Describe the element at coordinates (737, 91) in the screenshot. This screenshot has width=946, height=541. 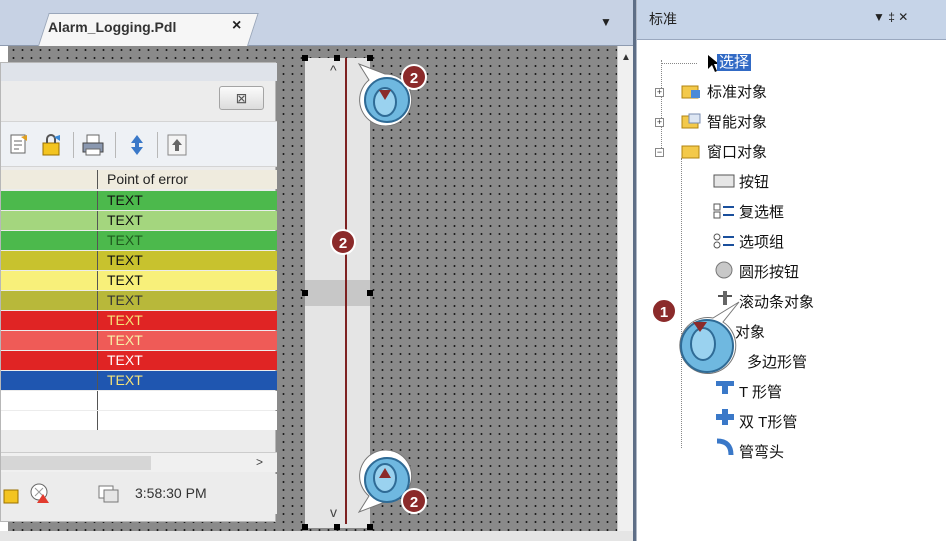
I see `tree-item-standard-objects: 标准对象` at that location.